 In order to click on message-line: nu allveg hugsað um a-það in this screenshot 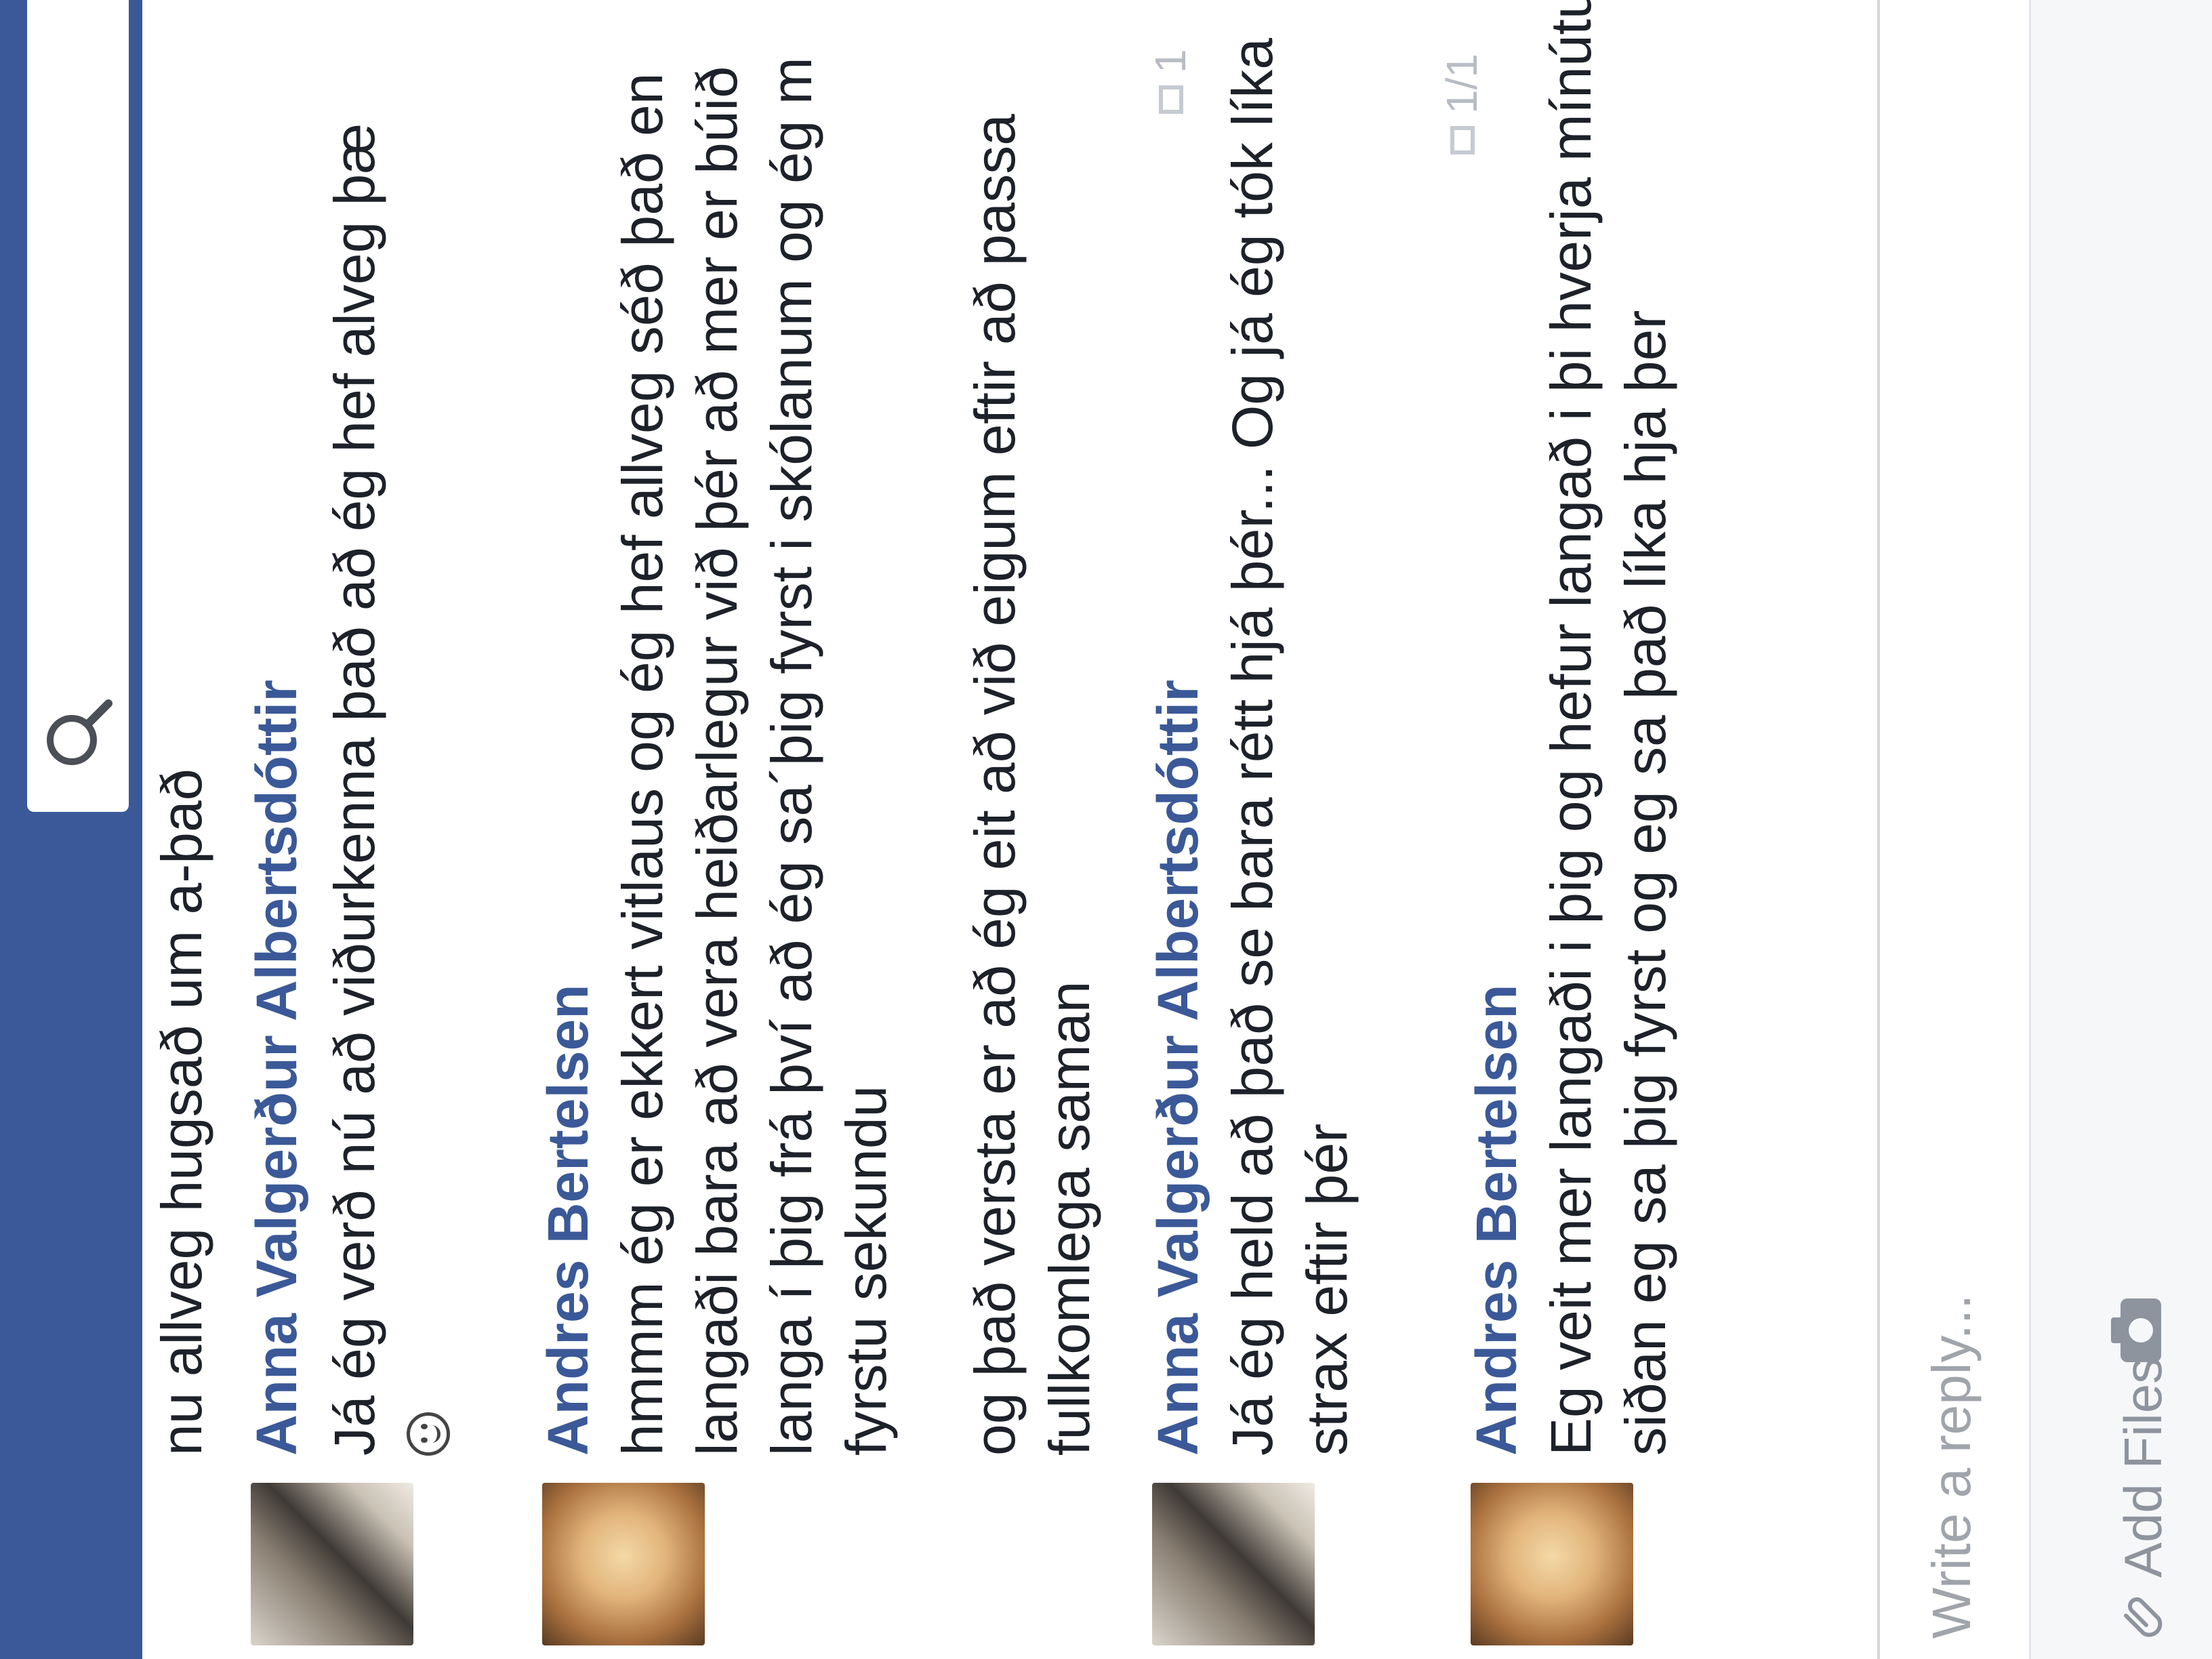, I will do `click(181, 1112)`.